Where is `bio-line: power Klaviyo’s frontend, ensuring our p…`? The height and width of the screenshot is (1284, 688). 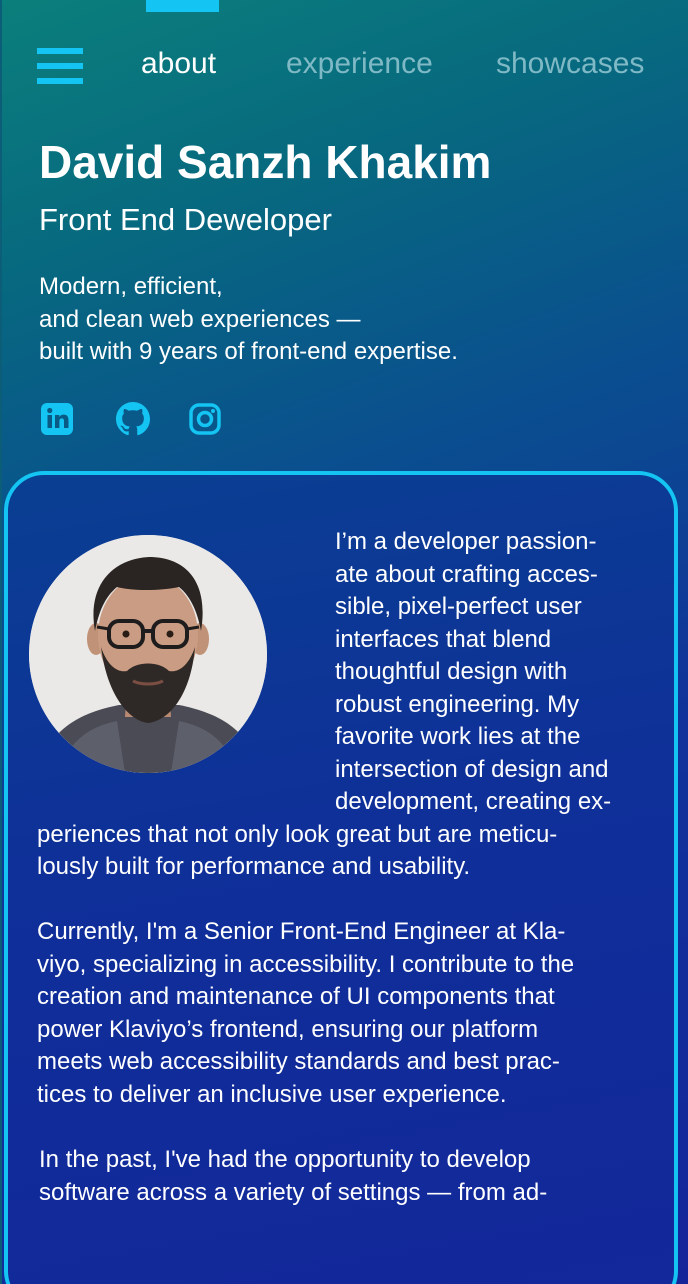
bio-line: power Klaviyo’s frontend, ensuring our p… is located at coordinates (288, 1029).